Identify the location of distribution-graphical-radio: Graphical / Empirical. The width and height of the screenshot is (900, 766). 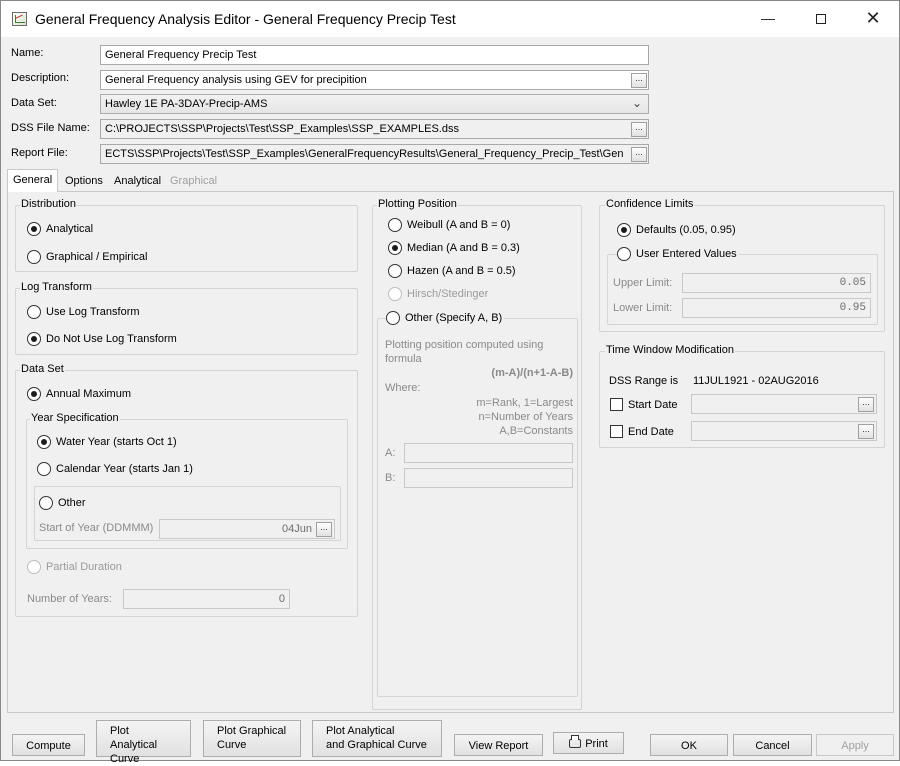
(87, 257).